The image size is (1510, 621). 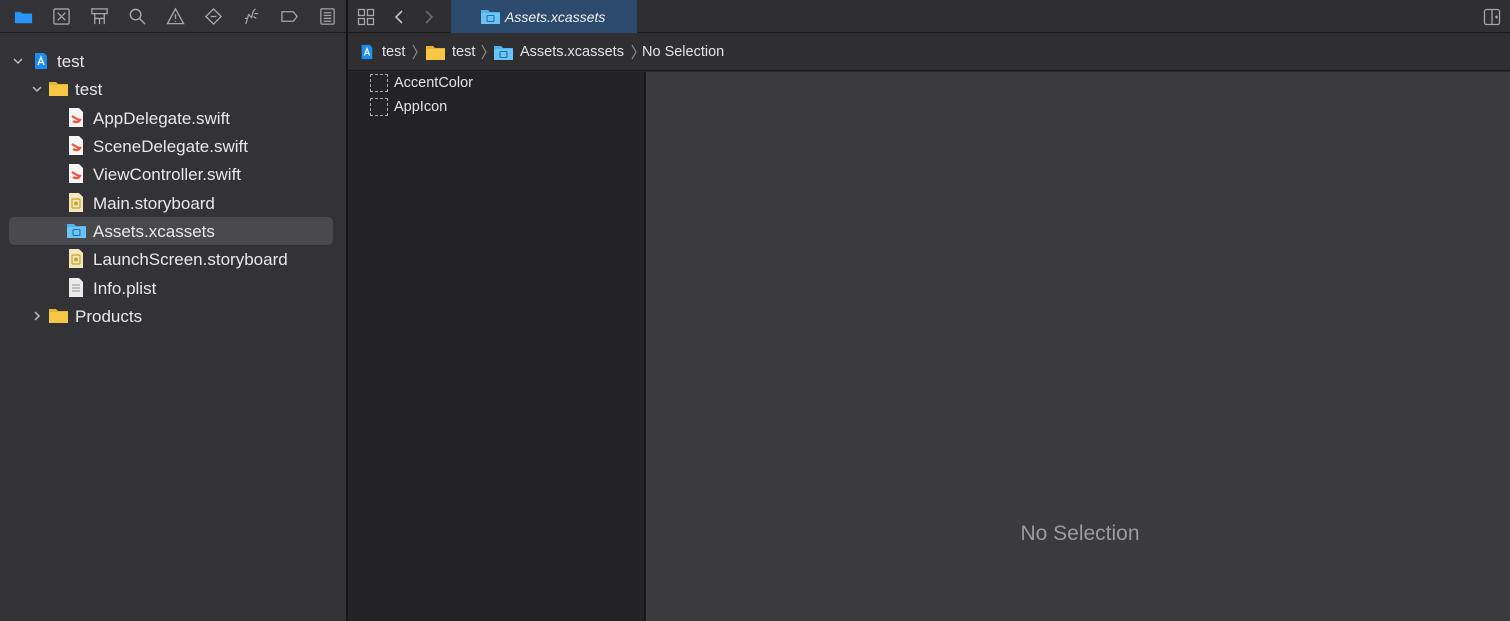 What do you see at coordinates (1080, 533) in the screenshot?
I see `empty-state-label: No Selection` at bounding box center [1080, 533].